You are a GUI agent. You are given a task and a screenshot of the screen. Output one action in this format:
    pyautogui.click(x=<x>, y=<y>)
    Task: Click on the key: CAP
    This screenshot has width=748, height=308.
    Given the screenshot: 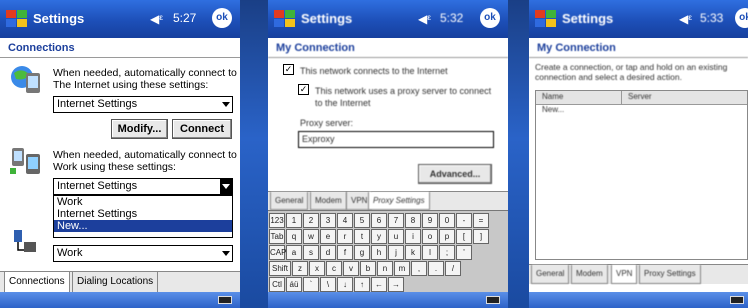 What is the action you would take?
    pyautogui.click(x=277, y=252)
    